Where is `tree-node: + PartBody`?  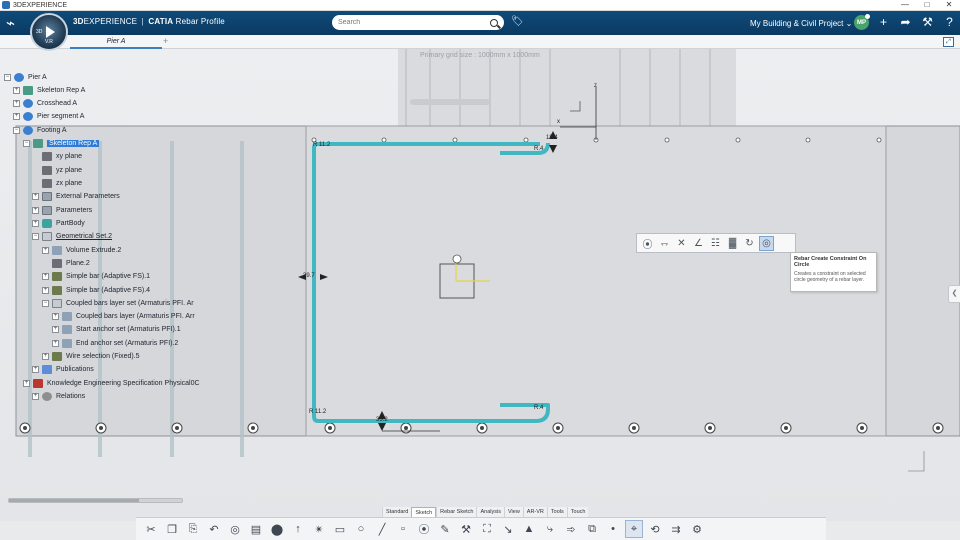 tree-node: + PartBody is located at coordinates (58, 223).